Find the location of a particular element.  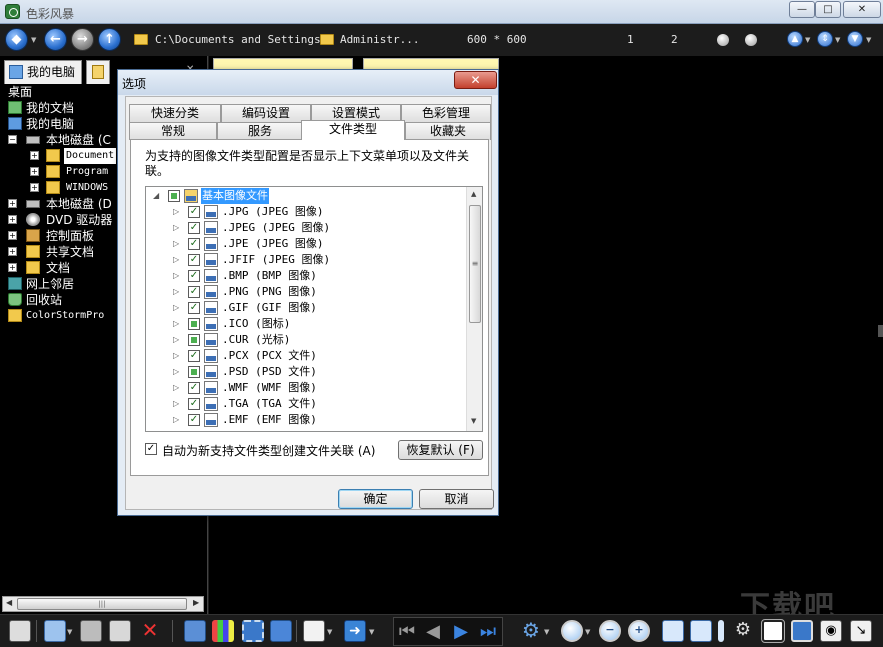

ok-button: 确定 is located at coordinates (375, 499).